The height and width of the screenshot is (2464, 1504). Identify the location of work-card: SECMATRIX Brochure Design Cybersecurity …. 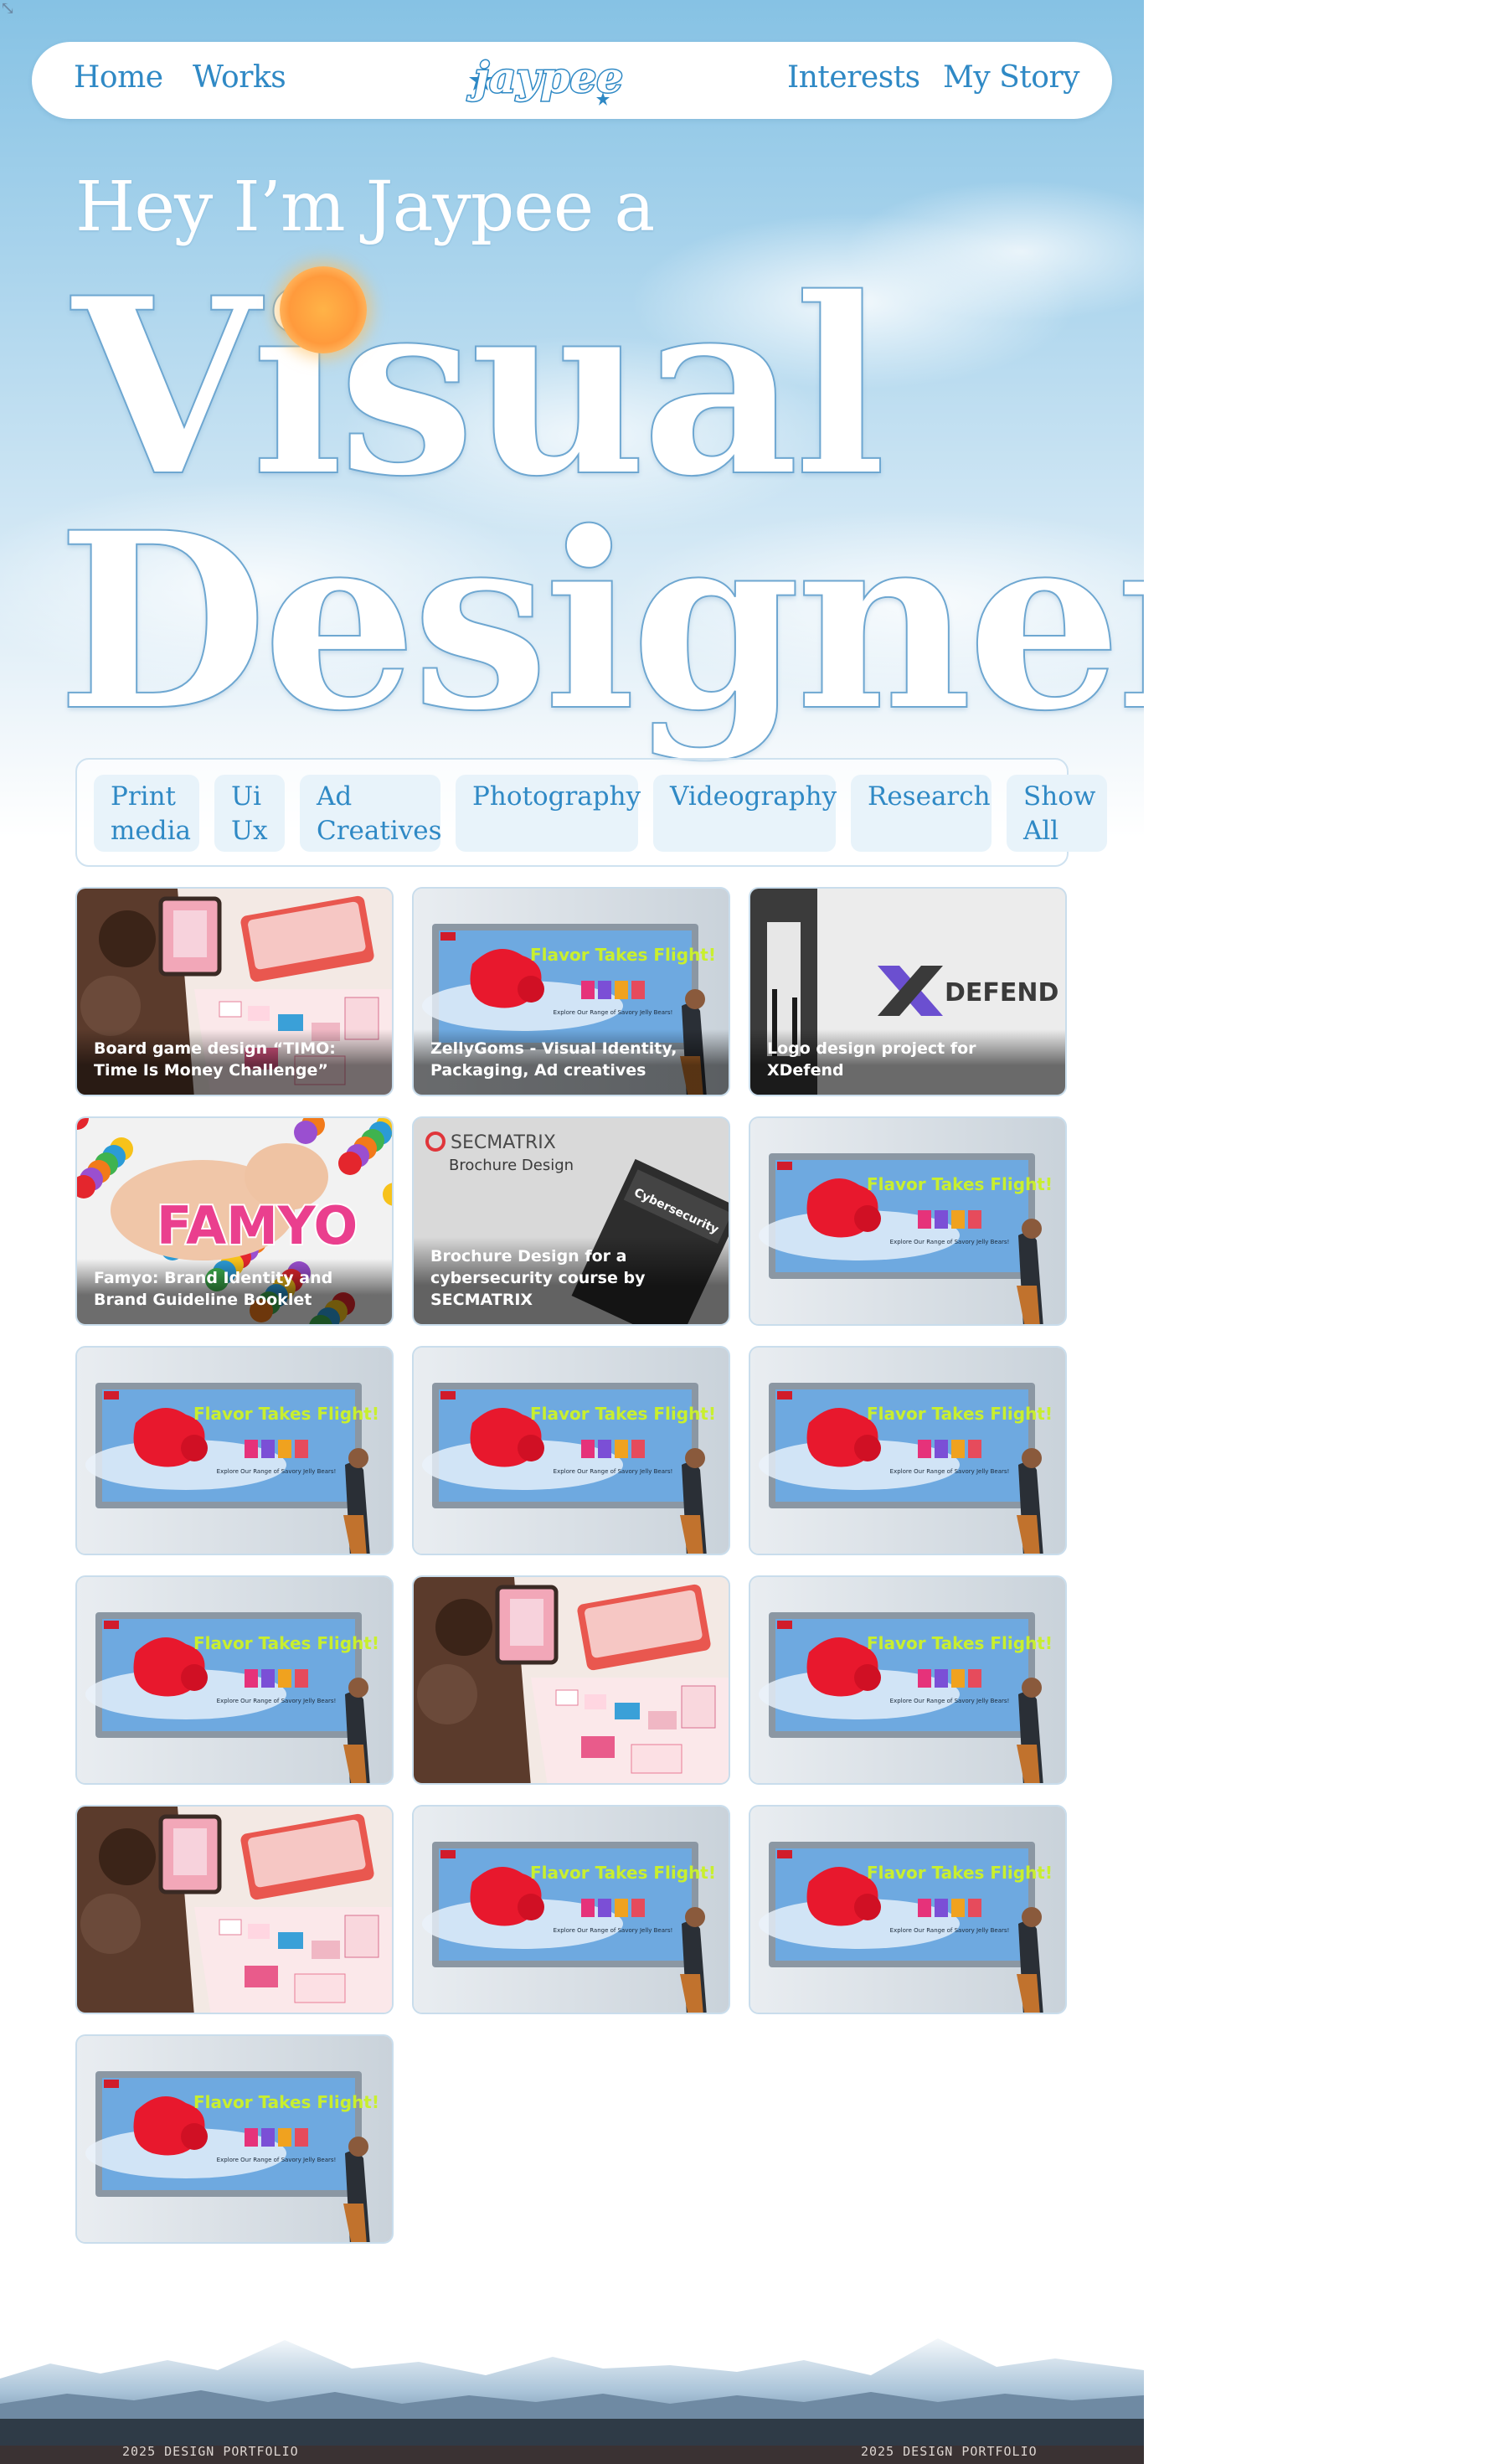
(571, 1221).